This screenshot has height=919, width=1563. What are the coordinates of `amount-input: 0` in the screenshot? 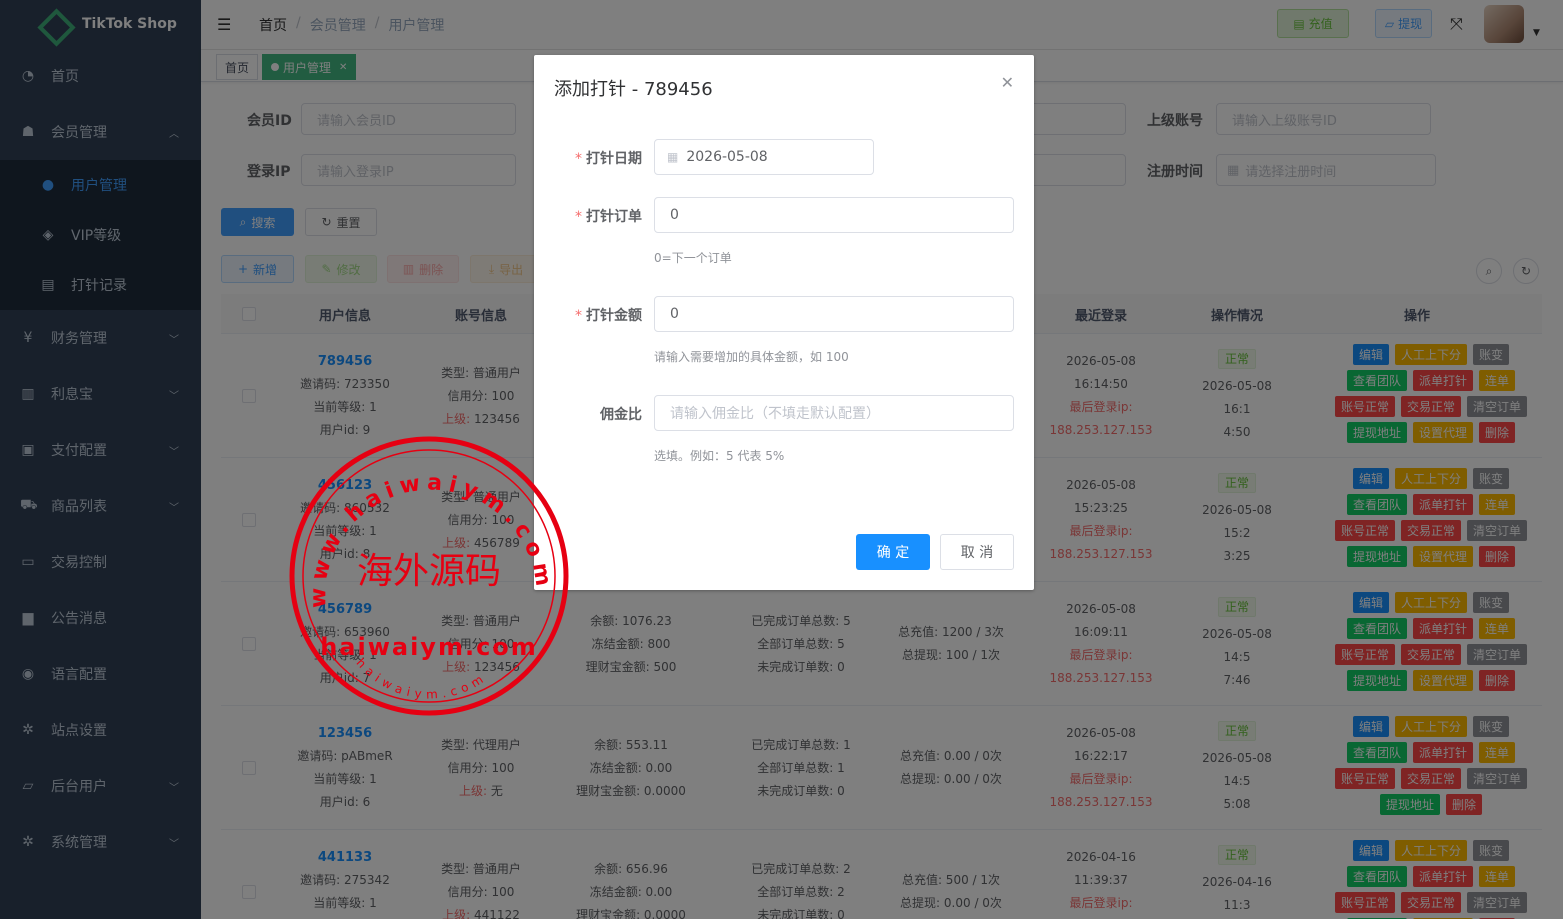 It's located at (834, 314).